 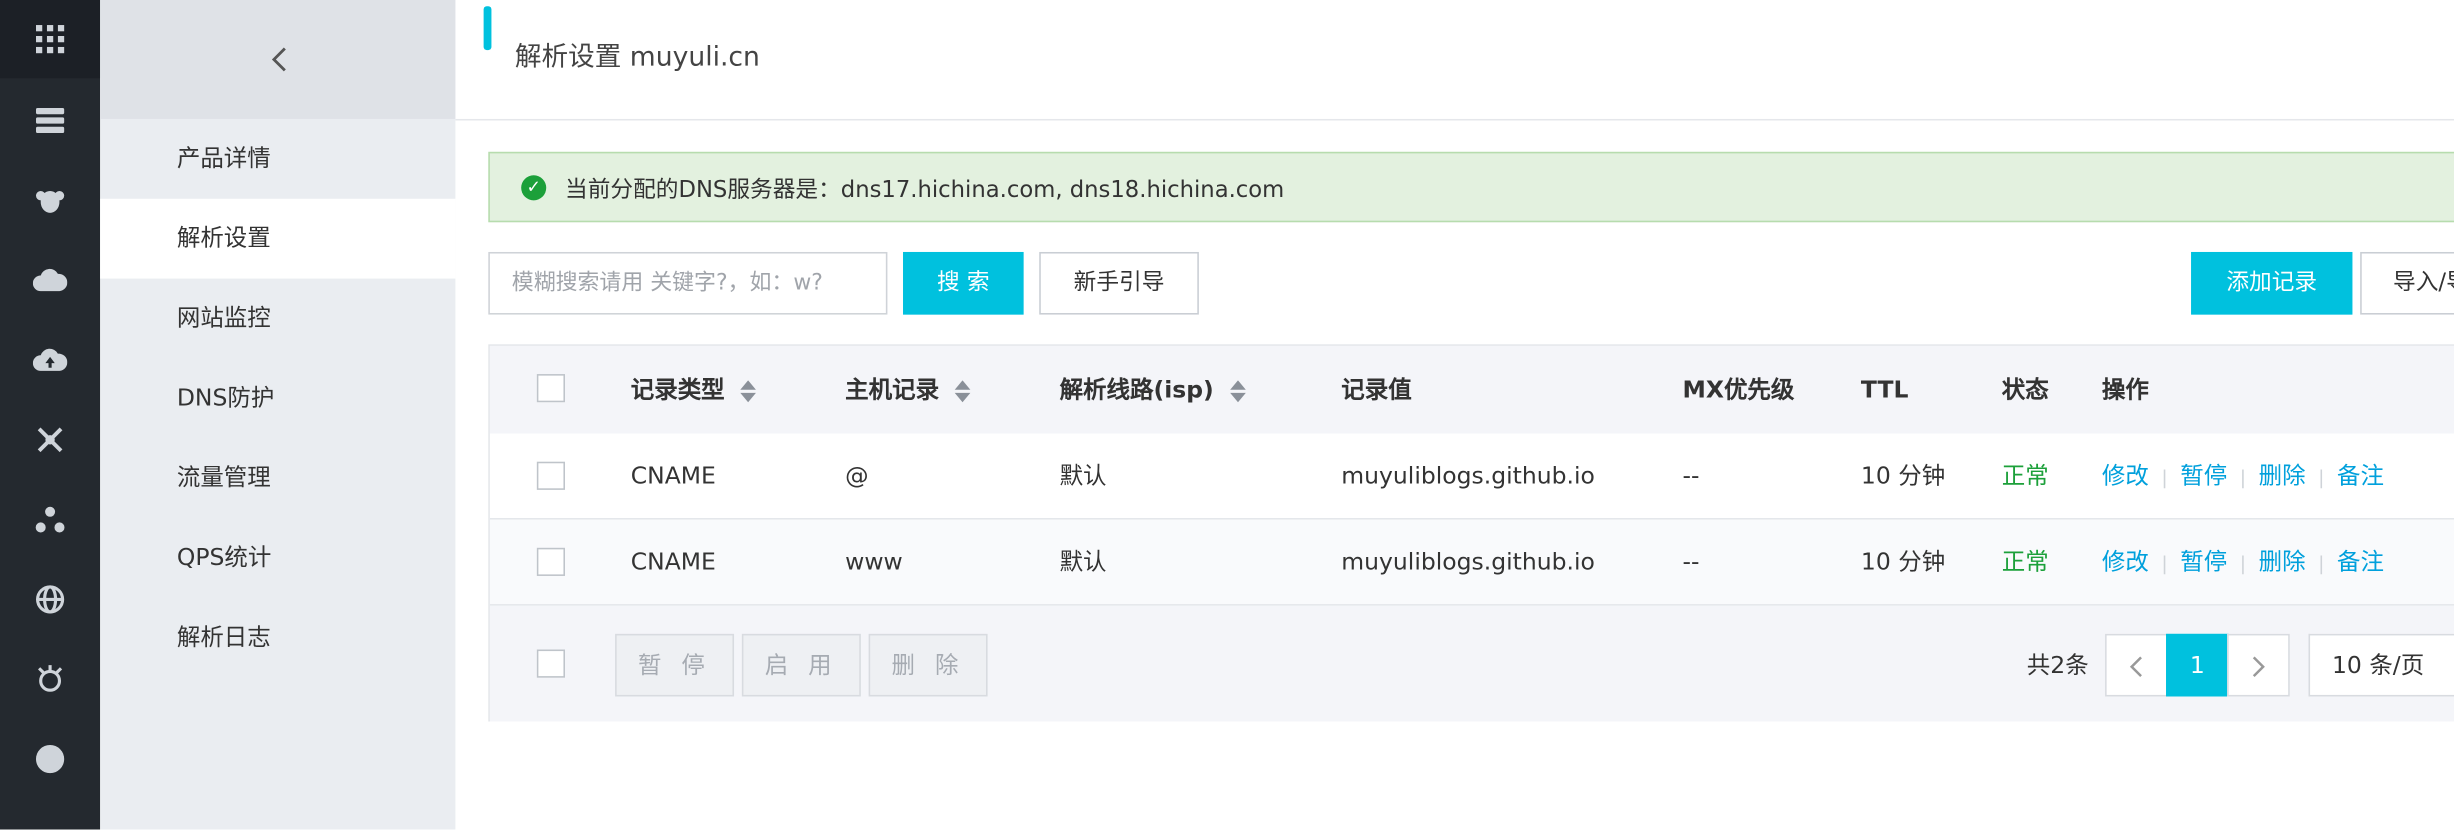 I want to click on chevron-right-icon, so click(x=2258, y=666).